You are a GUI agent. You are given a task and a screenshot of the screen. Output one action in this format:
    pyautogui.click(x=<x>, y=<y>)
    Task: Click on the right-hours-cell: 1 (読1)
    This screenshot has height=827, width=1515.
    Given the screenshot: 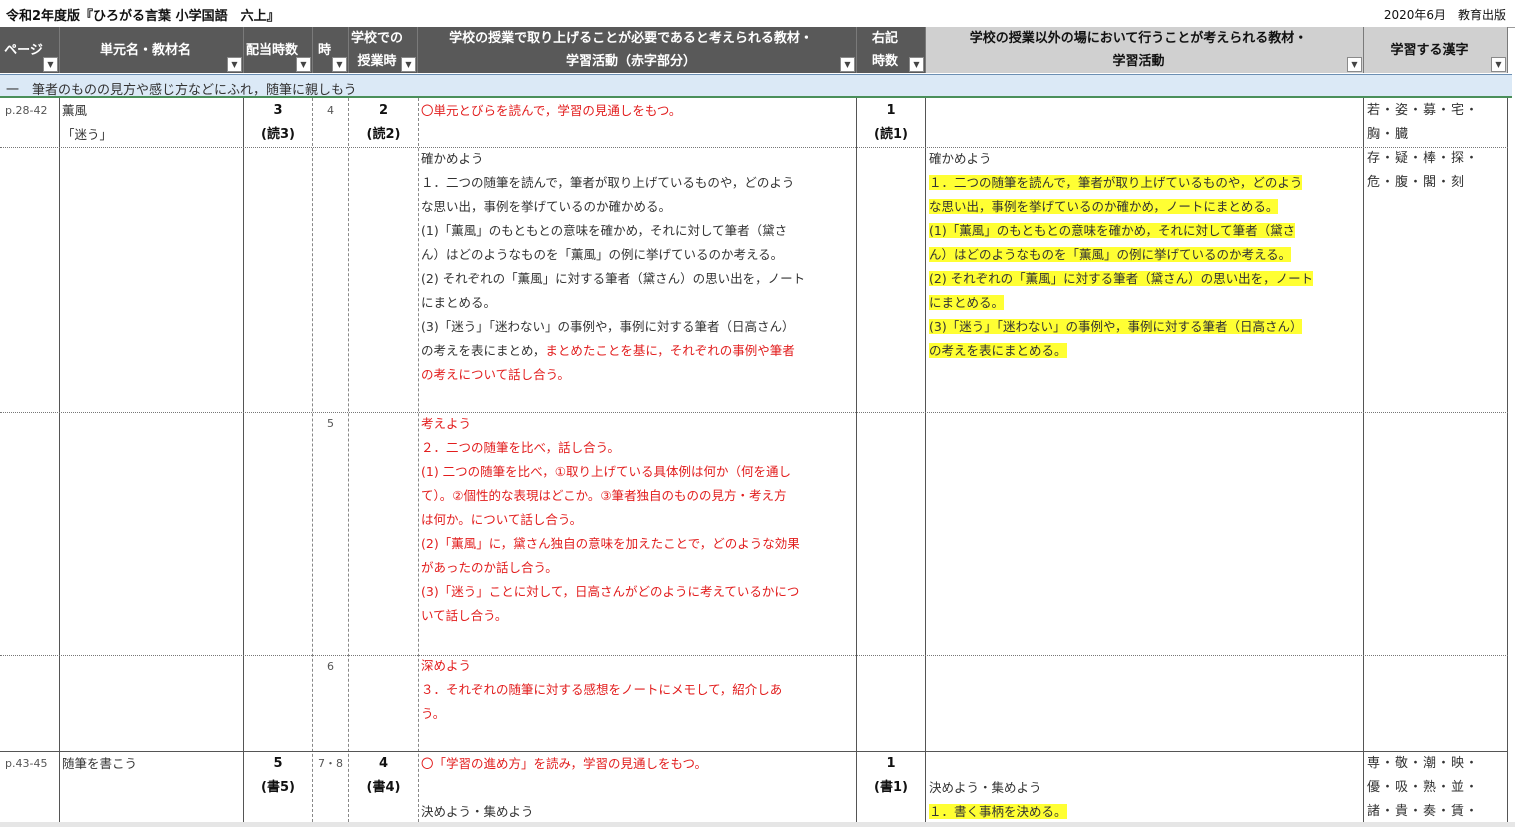 What is the action you would take?
    pyautogui.click(x=891, y=123)
    